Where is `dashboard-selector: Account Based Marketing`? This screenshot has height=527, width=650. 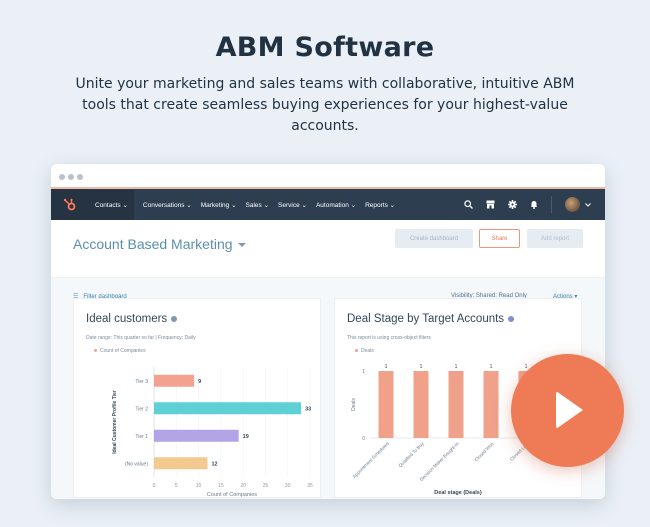
dashboard-selector: Account Based Marketing is located at coordinates (159, 244).